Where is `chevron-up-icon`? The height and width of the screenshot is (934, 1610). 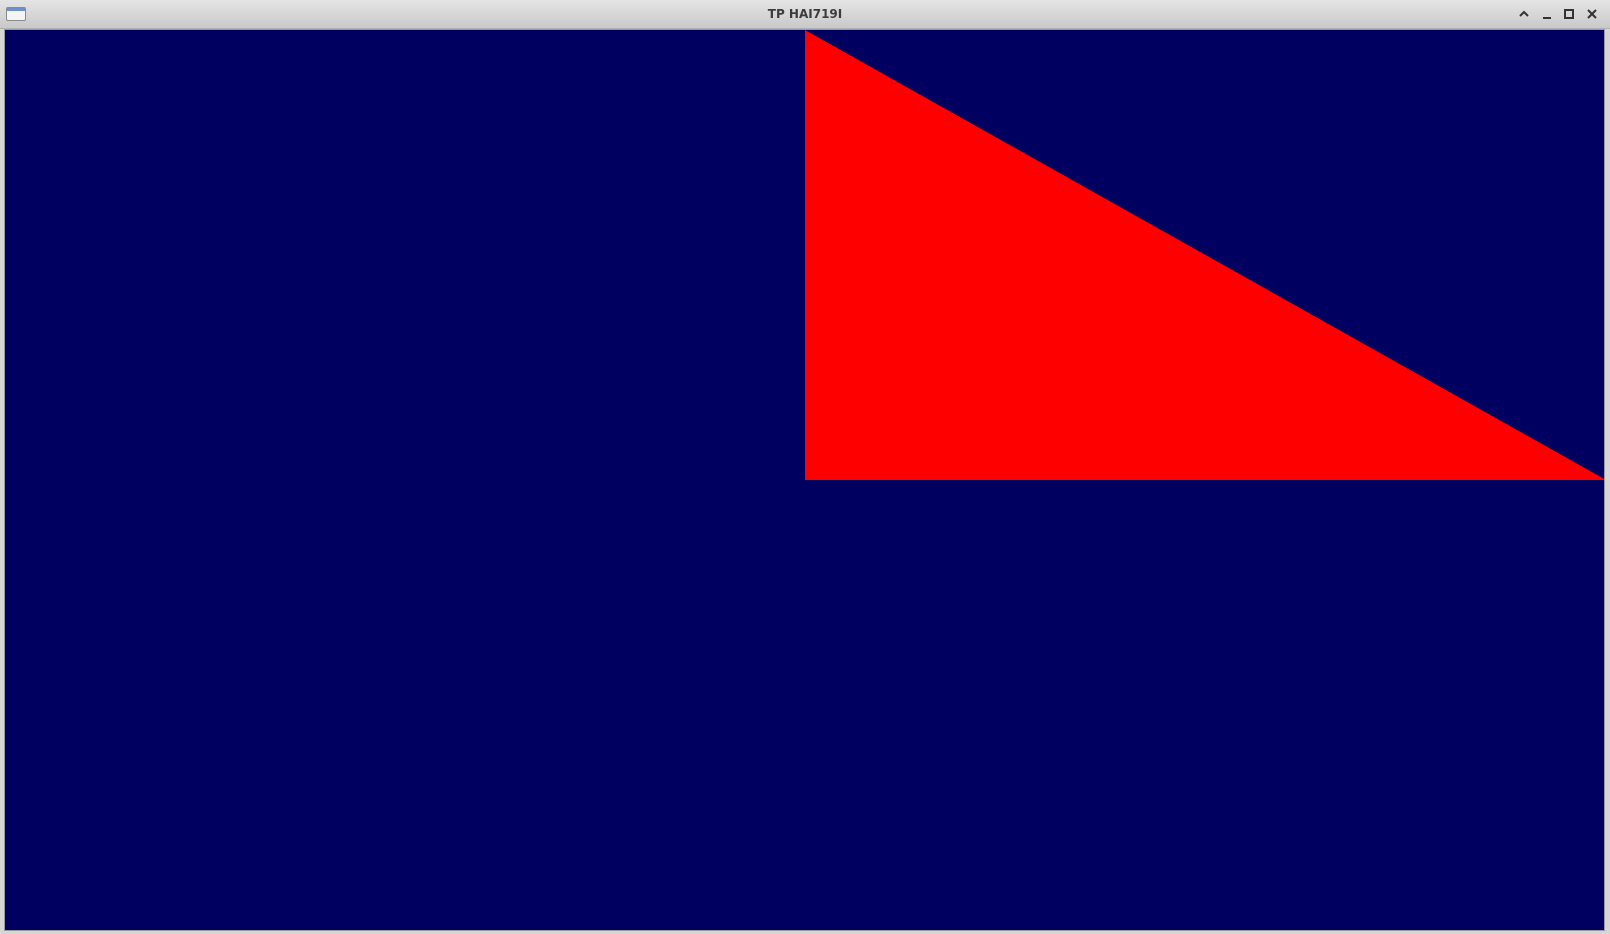
chevron-up-icon is located at coordinates (1524, 14).